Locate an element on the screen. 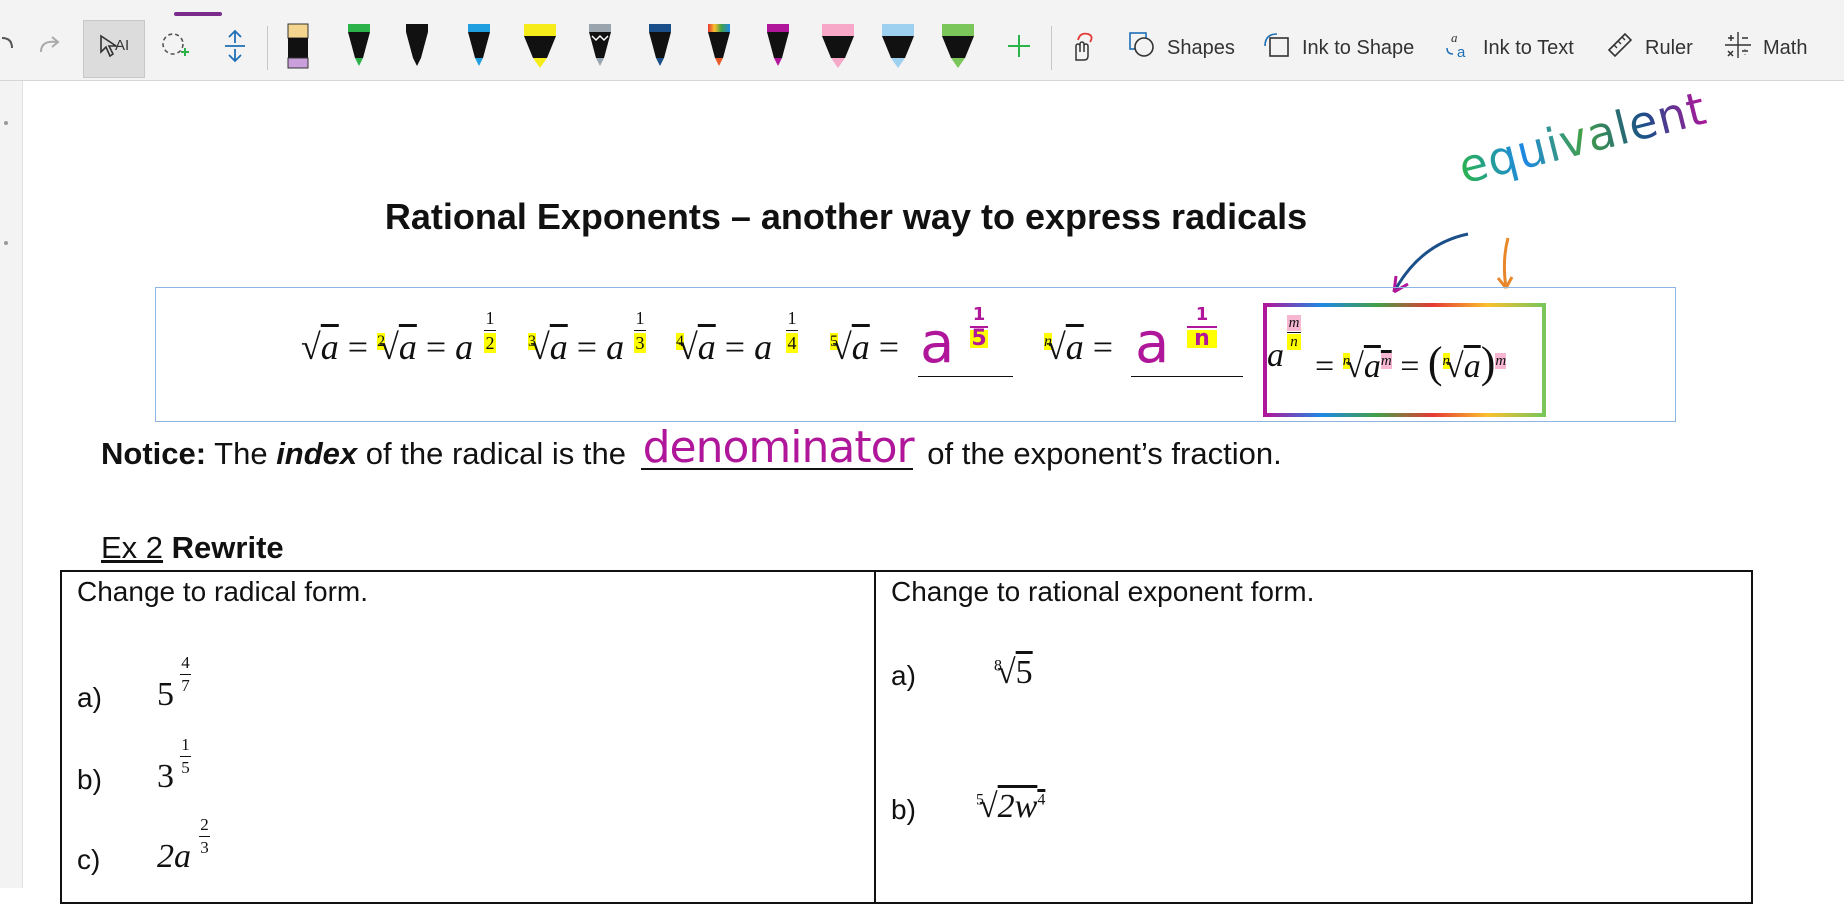 The height and width of the screenshot is (904, 1844). highlighter-pink is located at coordinates (838, 46).